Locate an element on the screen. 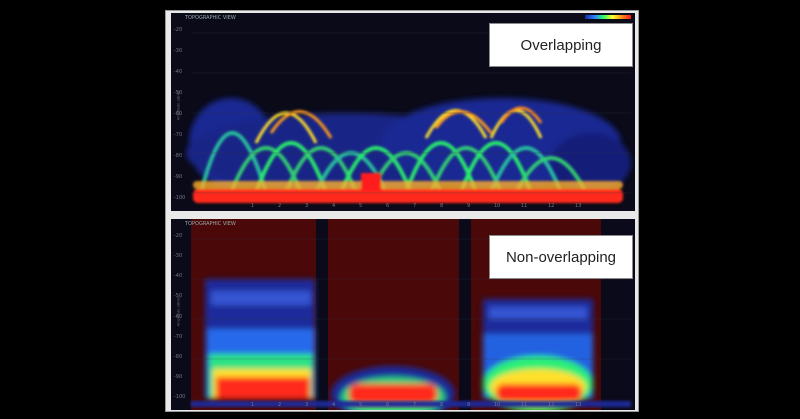 This screenshot has height=419, width=800. app-tag-top: TOPOGRAPHIC VIEW is located at coordinates (210, 18).